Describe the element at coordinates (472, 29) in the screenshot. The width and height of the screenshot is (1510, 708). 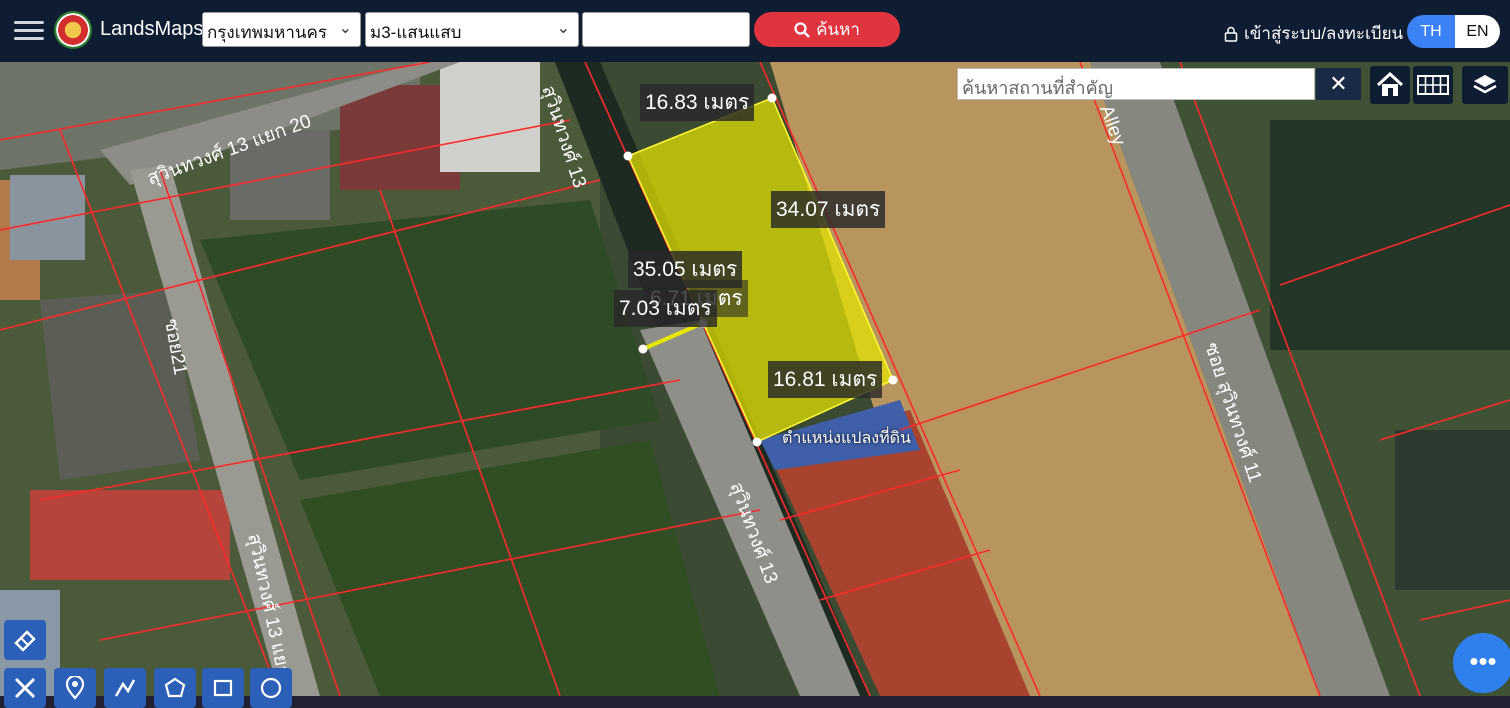
I see `district-select: ม3-แสนแสบ ⌄` at that location.